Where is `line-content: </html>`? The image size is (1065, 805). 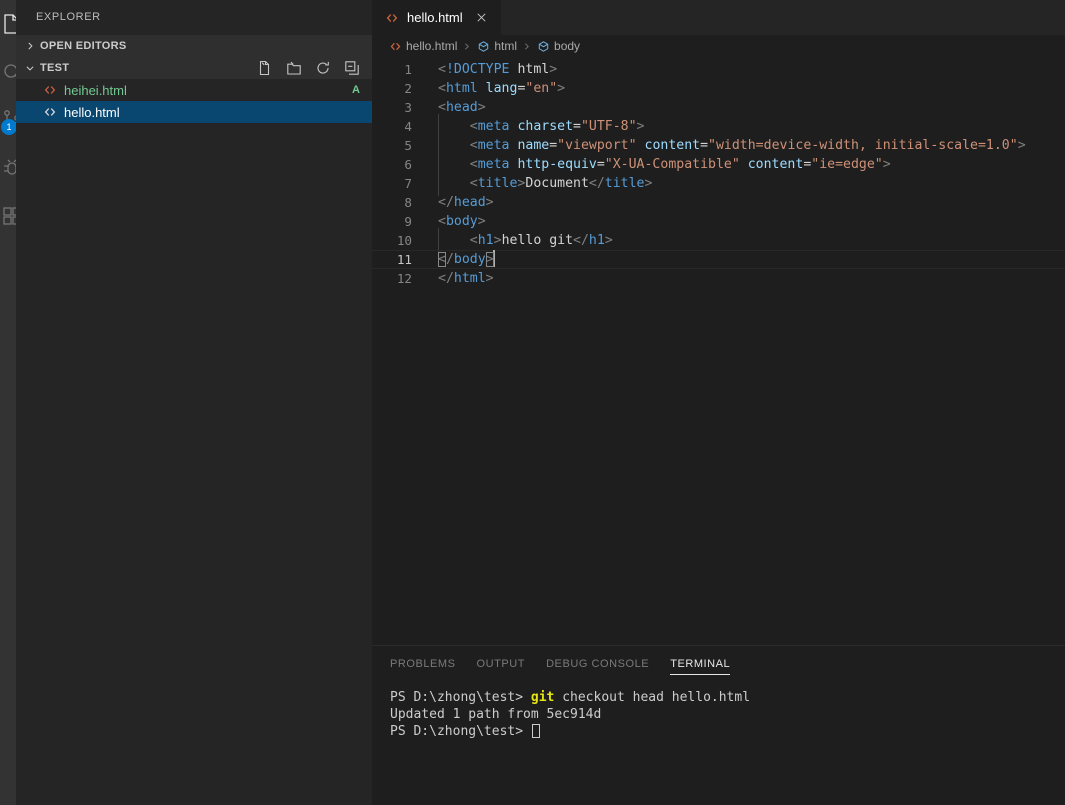
line-content: </html> is located at coordinates (466, 278).